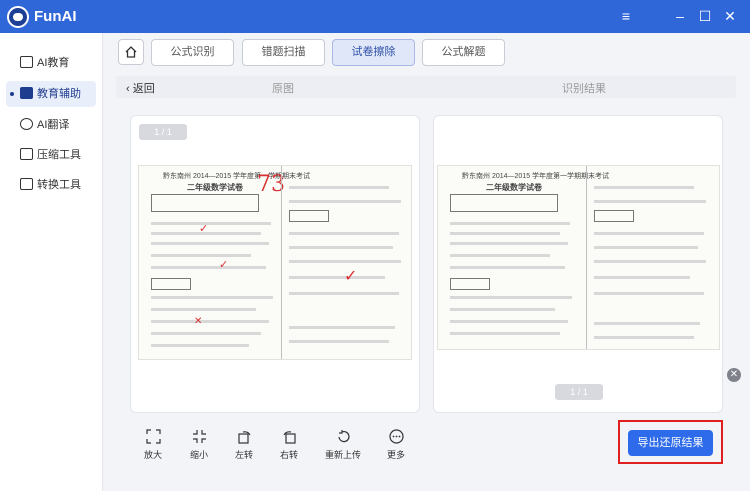 This screenshot has width=750, height=491. I want to click on rotate-left-button: 左转, so click(244, 445).